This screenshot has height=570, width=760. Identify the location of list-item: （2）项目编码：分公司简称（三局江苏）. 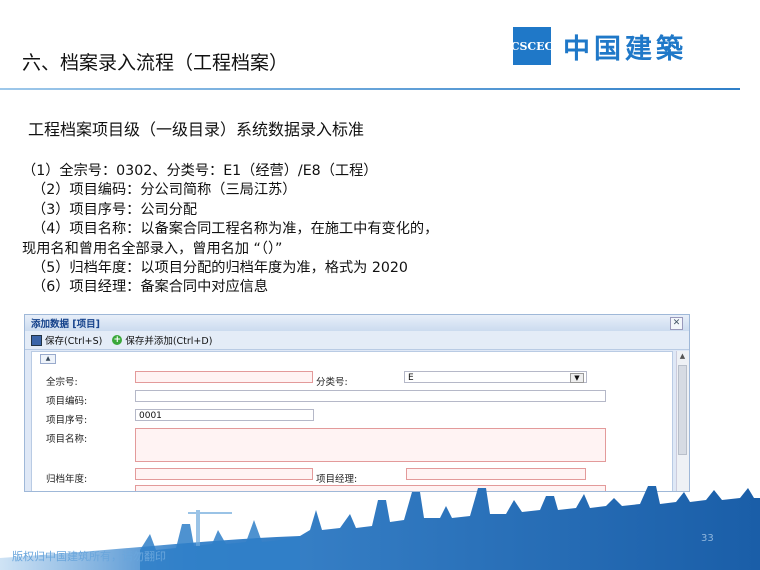
(164, 190).